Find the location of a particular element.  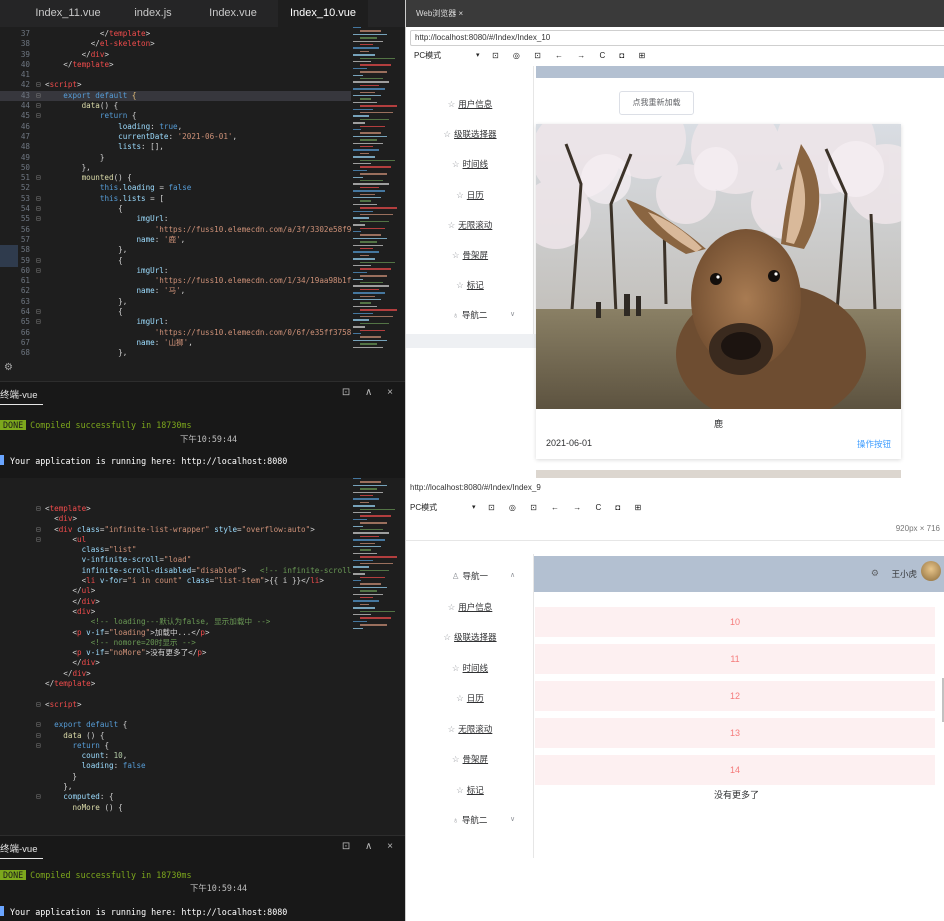

code-line: noMore () { is located at coordinates (175, 808).